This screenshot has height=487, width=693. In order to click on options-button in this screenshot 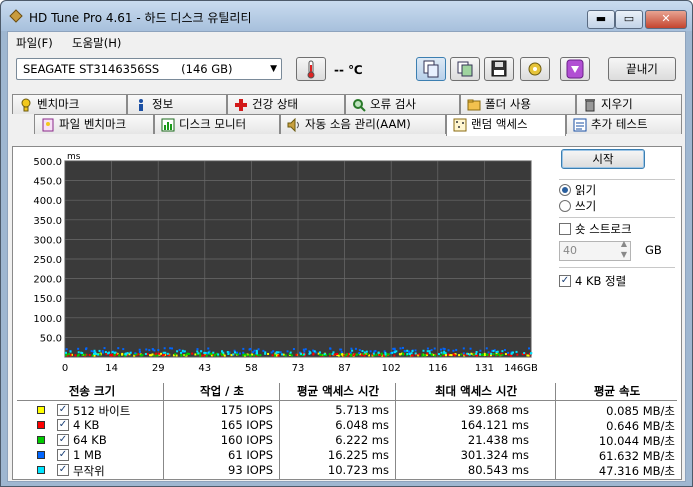, I will do `click(535, 69)`.